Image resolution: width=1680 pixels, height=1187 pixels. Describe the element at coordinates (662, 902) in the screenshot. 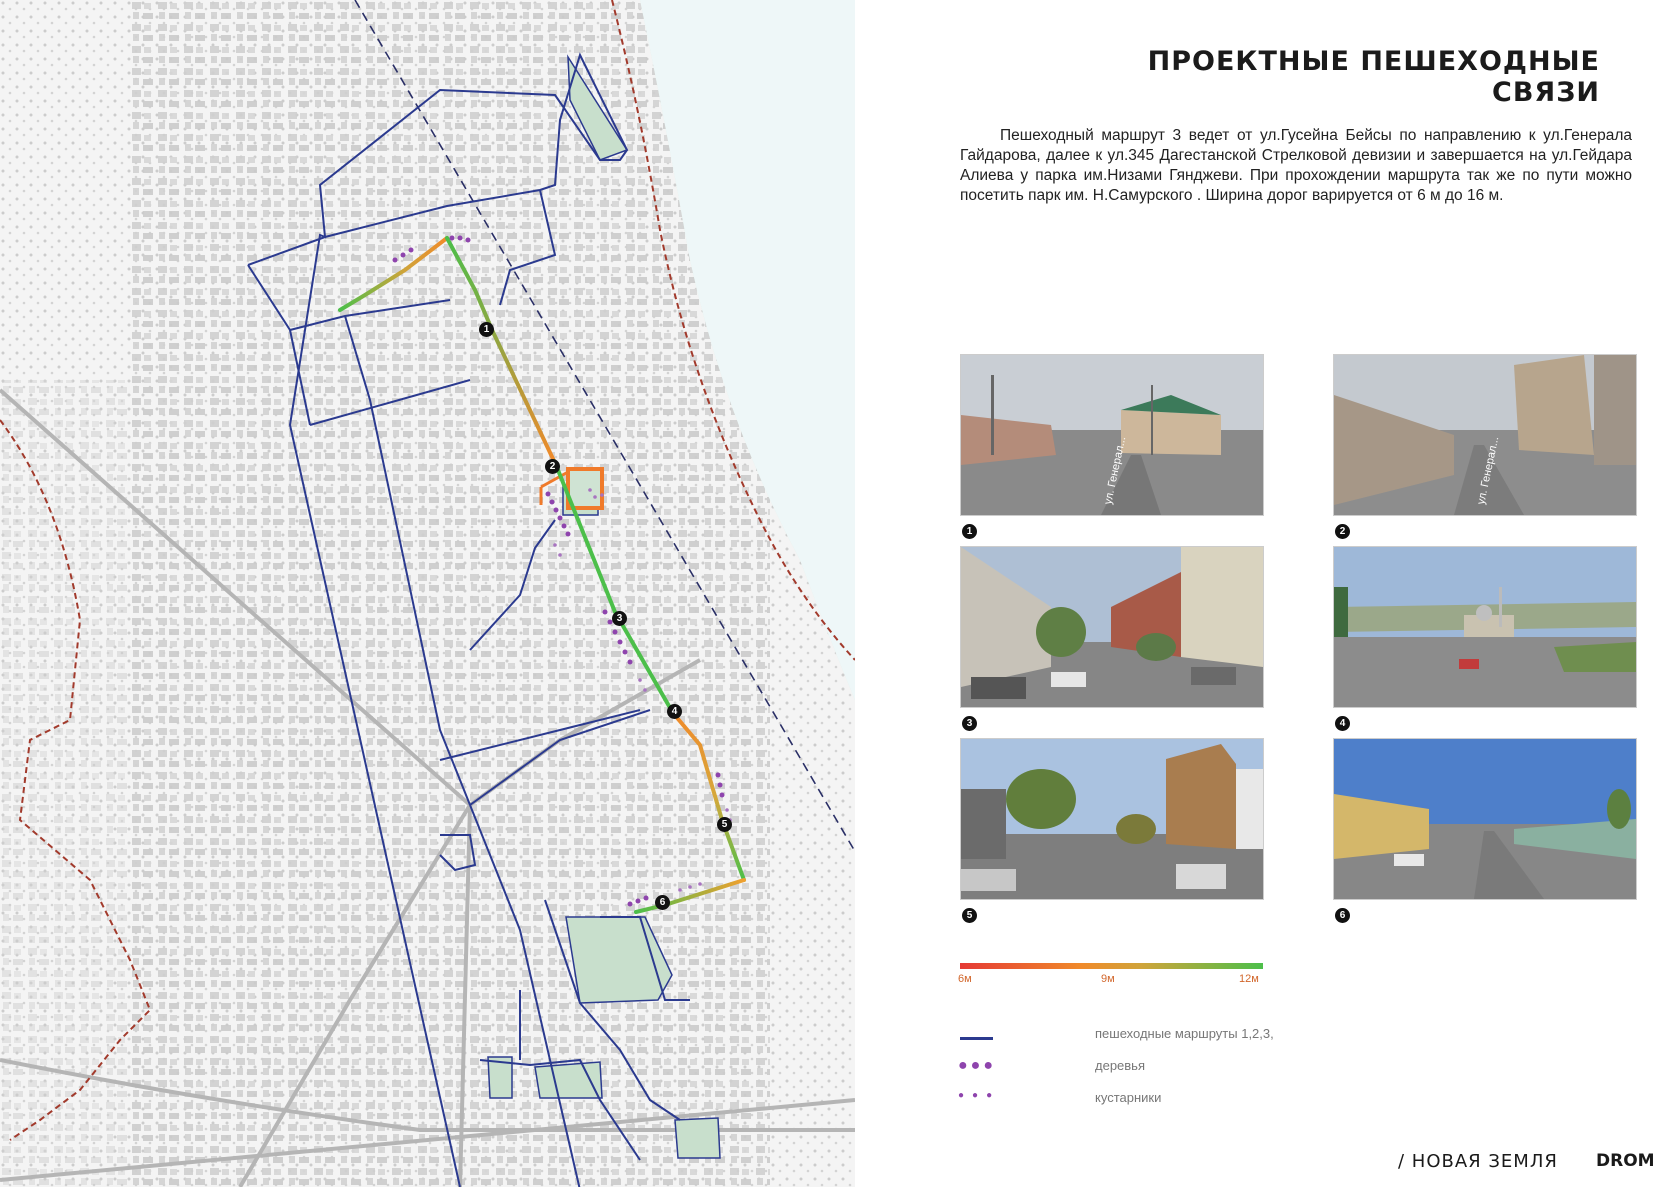

I see `route-marker-6: 6` at that location.